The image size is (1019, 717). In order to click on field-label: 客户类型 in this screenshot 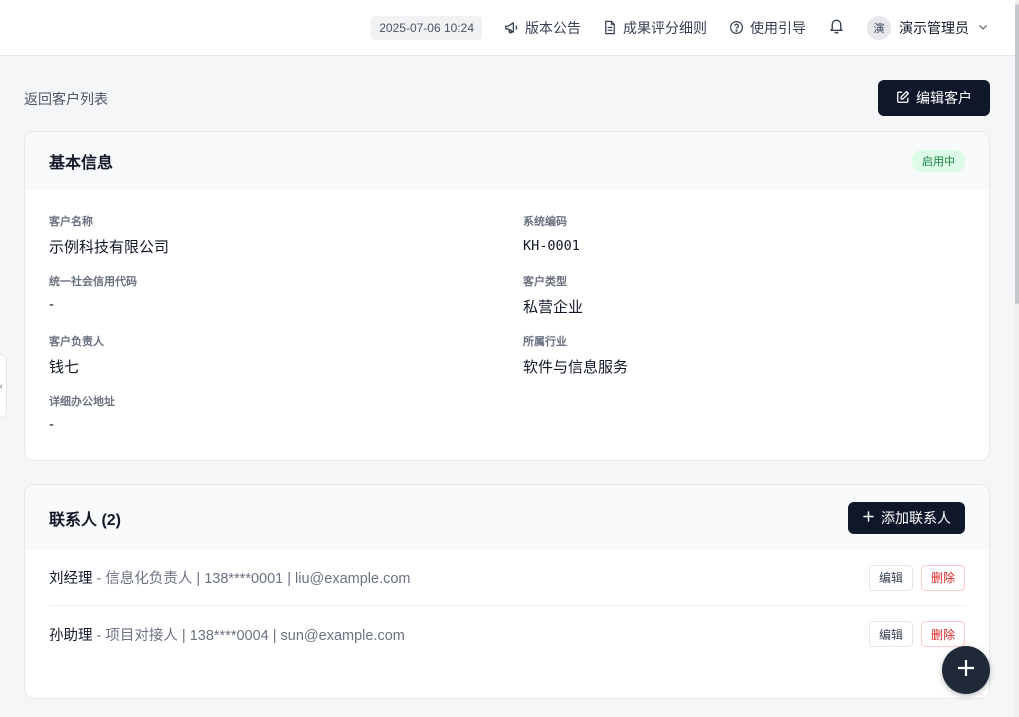, I will do `click(545, 282)`.